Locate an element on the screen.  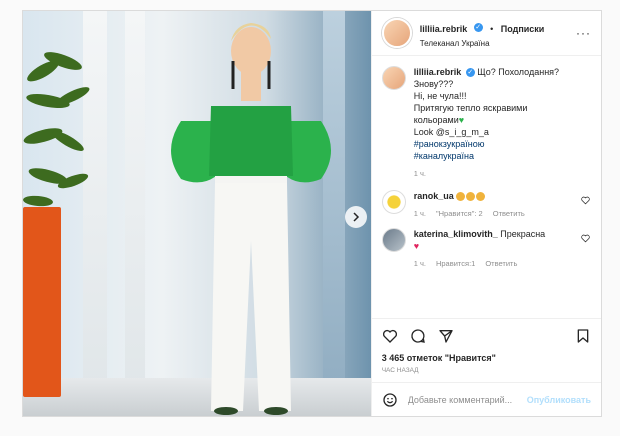
caption-text-line: кольорами is located at coordinates (436, 120).